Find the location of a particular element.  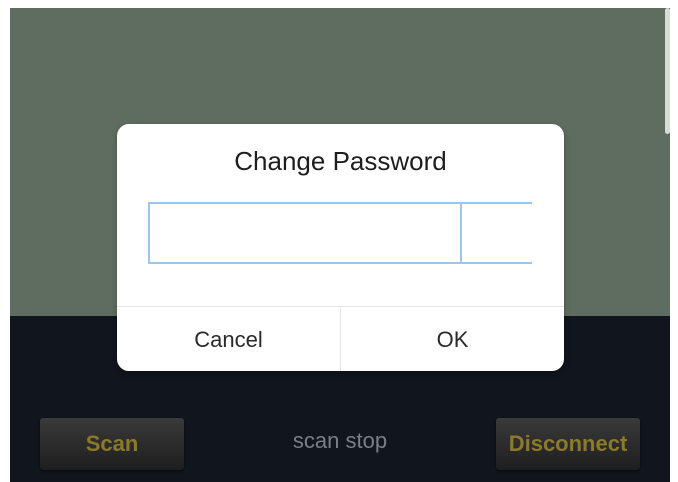

pin-input-group is located at coordinates (356, 233).